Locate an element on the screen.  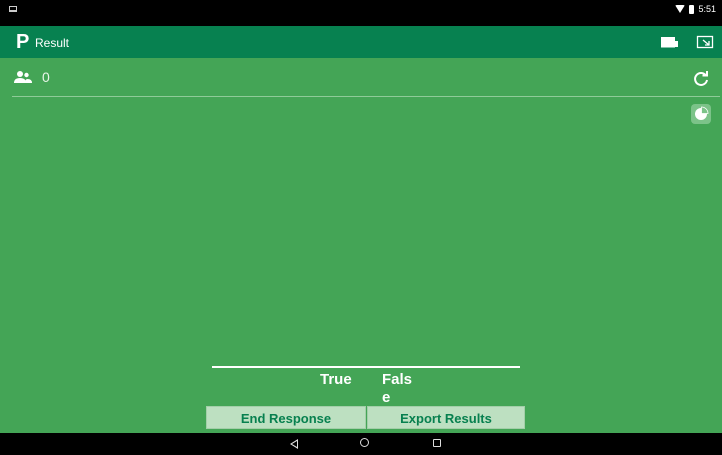
divider is located at coordinates (366, 96).